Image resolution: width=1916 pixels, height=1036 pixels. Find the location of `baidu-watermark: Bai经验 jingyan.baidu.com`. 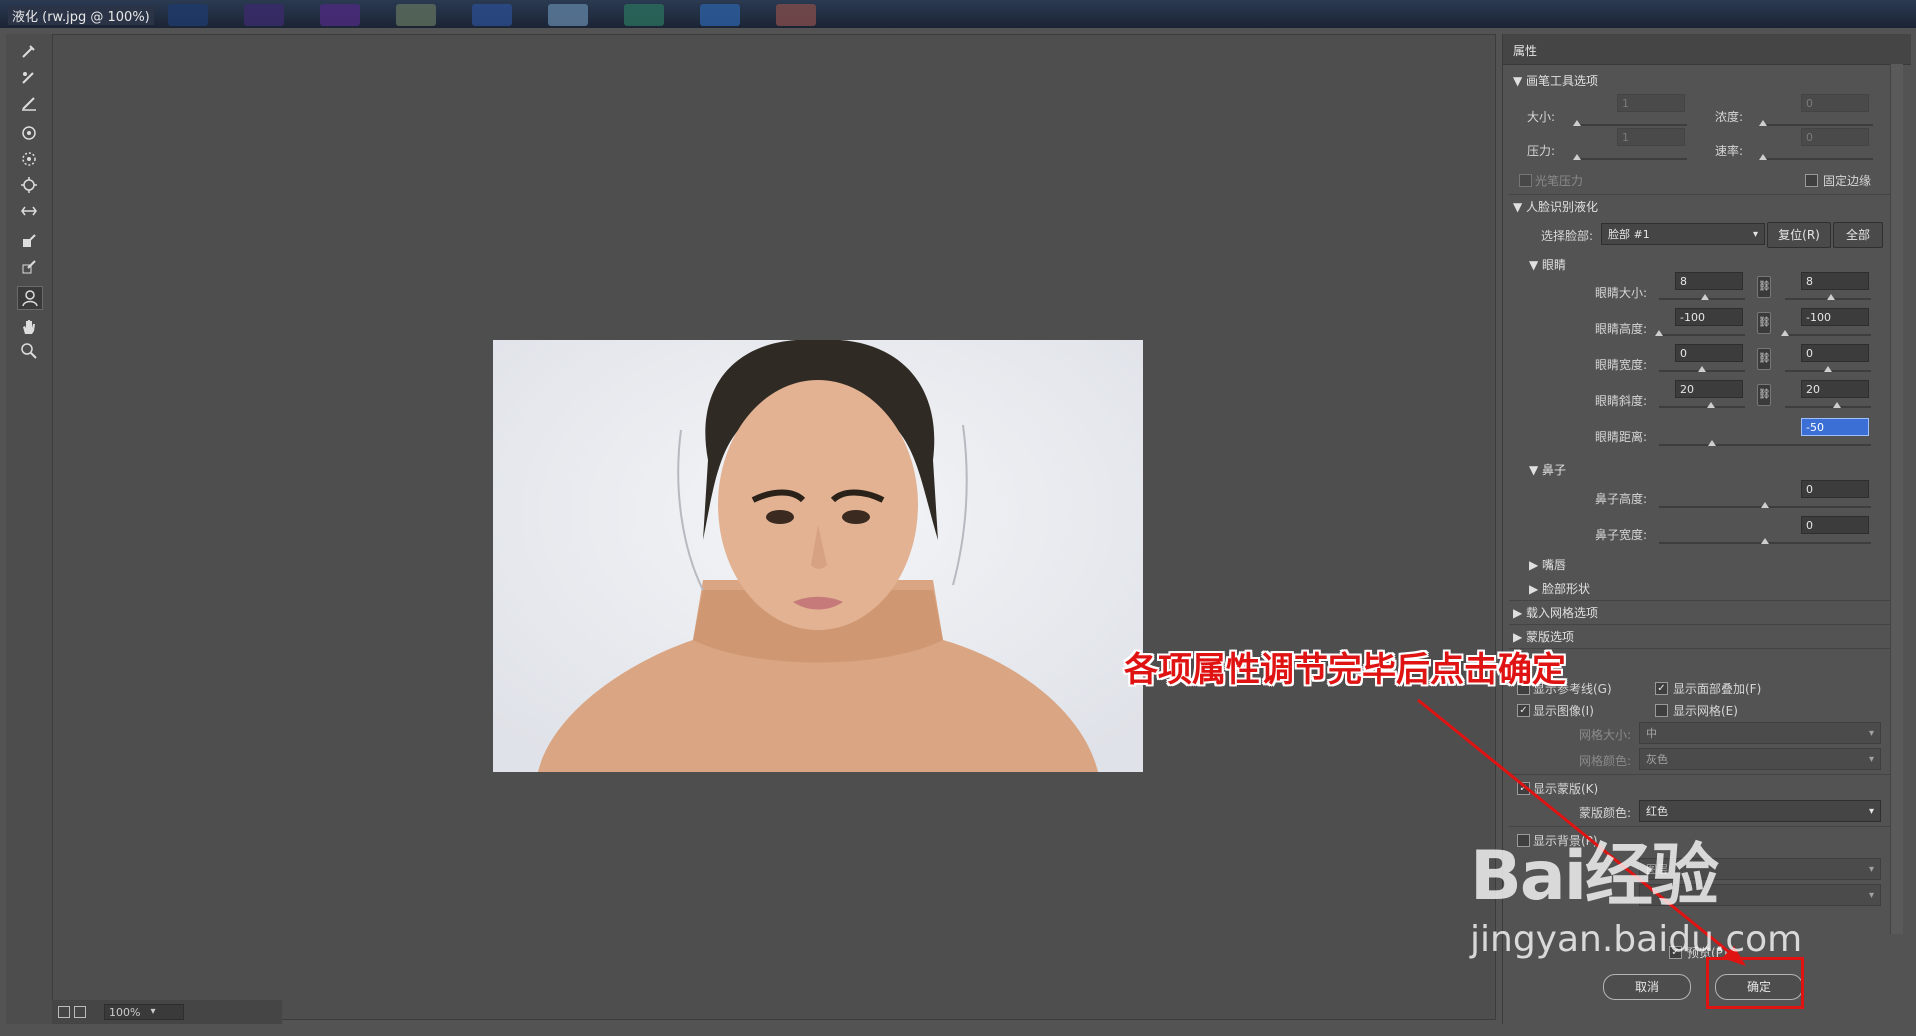

baidu-watermark: Bai经验 jingyan.baidu.com is located at coordinates (1636, 890).